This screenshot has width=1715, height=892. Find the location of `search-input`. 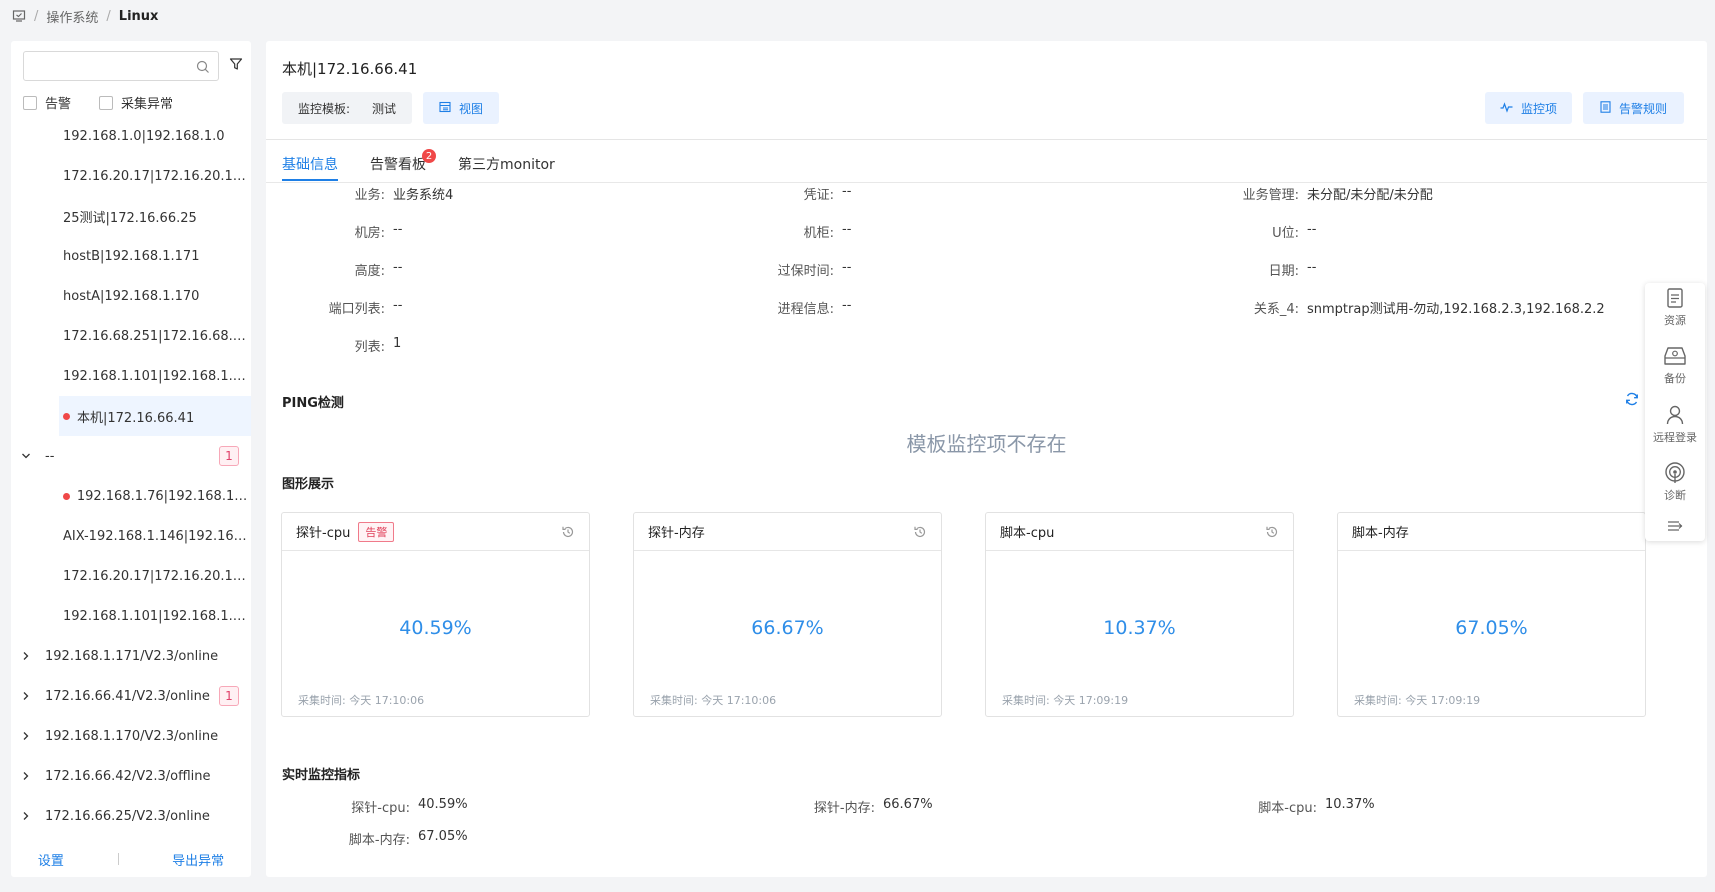

search-input is located at coordinates (121, 66).